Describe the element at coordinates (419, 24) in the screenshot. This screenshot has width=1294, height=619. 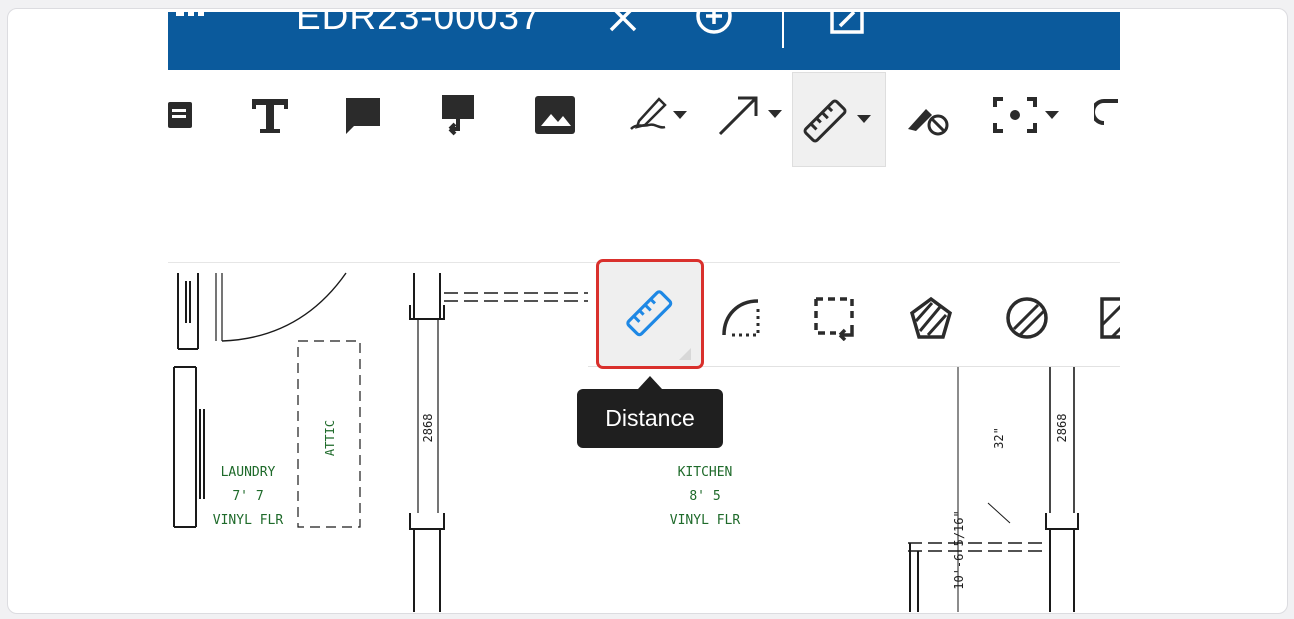
I see `document-id: EDR23-00037` at that location.